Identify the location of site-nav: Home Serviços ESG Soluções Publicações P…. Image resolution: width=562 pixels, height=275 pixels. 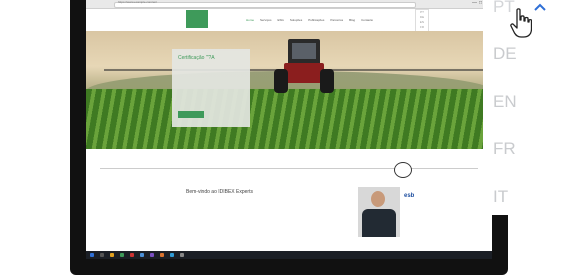
(309, 20).